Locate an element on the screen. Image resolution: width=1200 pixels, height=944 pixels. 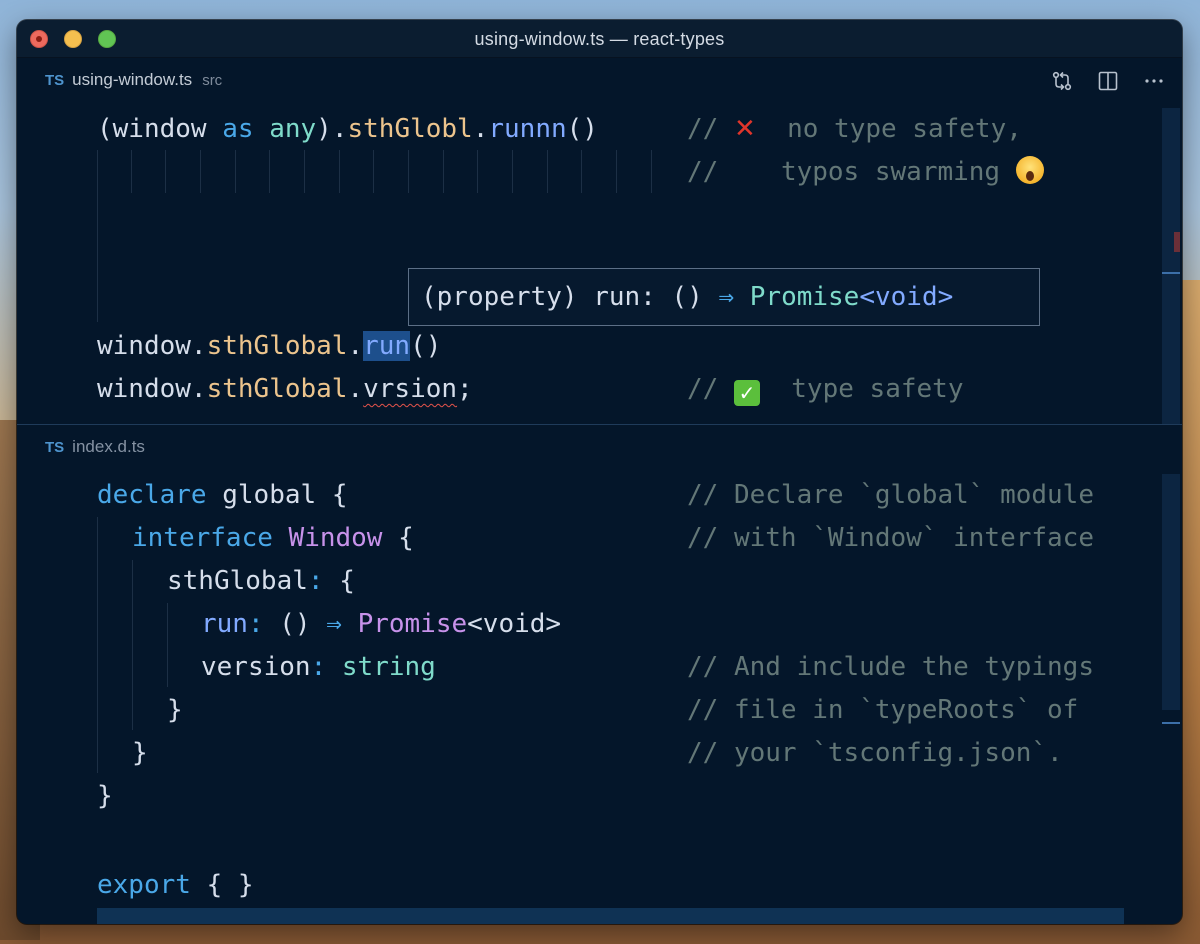
code-token: global is located at coordinates (269, 495).